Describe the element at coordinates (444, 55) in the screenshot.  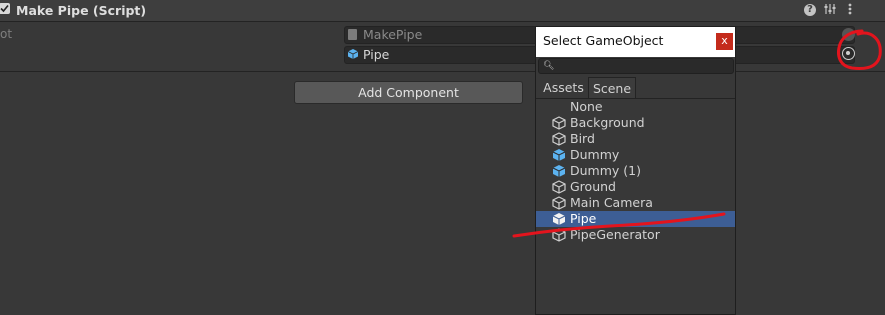
I see `pipe-field: Pipe` at that location.